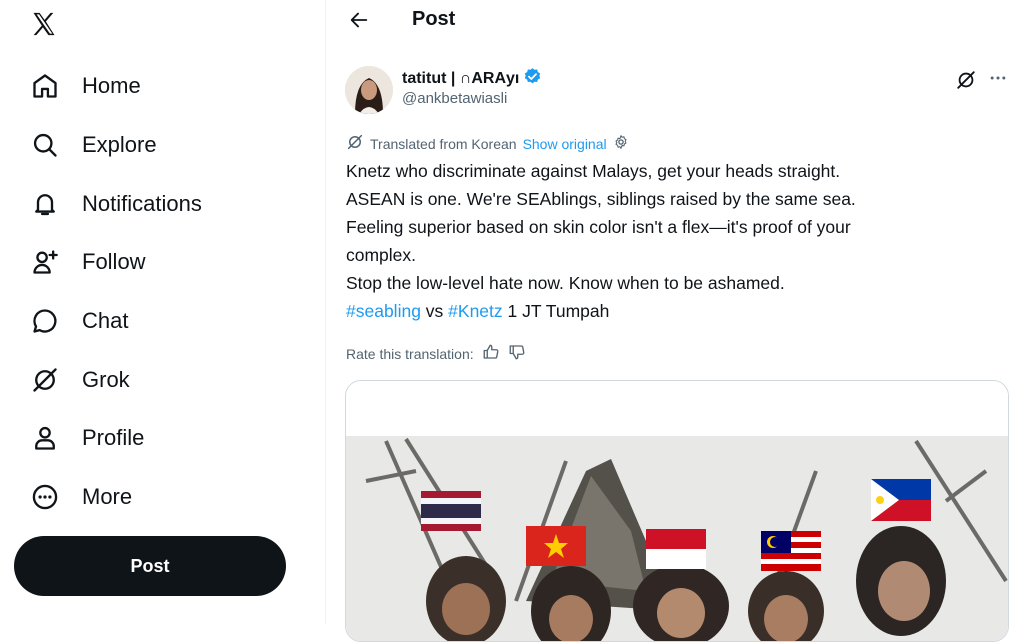  What do you see at coordinates (142, 203) in the screenshot?
I see `sidebar-item-label: Notifications` at bounding box center [142, 203].